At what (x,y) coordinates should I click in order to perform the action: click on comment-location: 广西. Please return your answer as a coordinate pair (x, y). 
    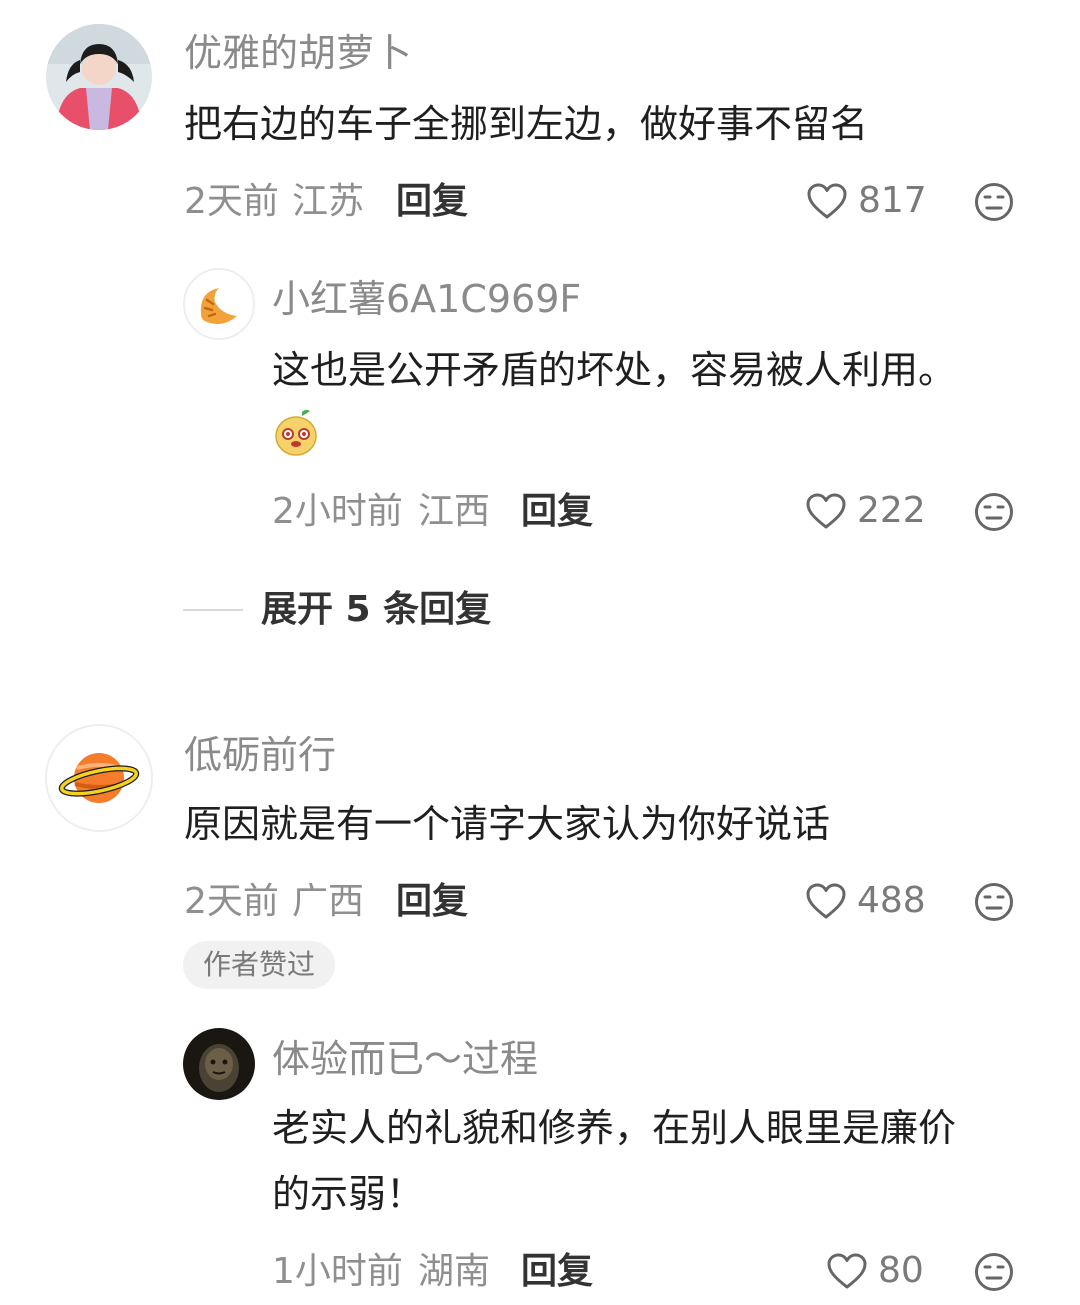
    Looking at the image, I should click on (328, 901).